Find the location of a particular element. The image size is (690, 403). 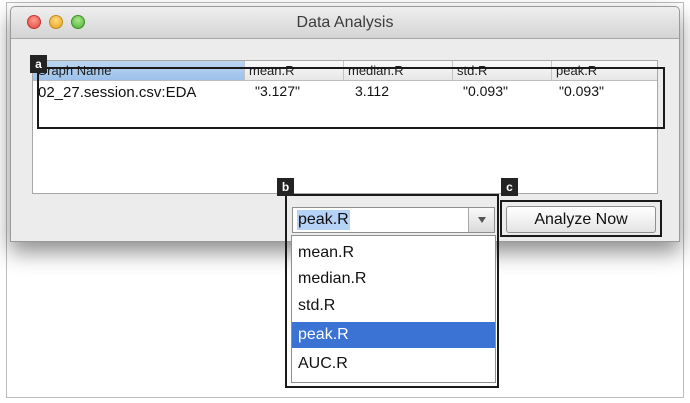

title-bar: Data Analysis is located at coordinates (345, 23).